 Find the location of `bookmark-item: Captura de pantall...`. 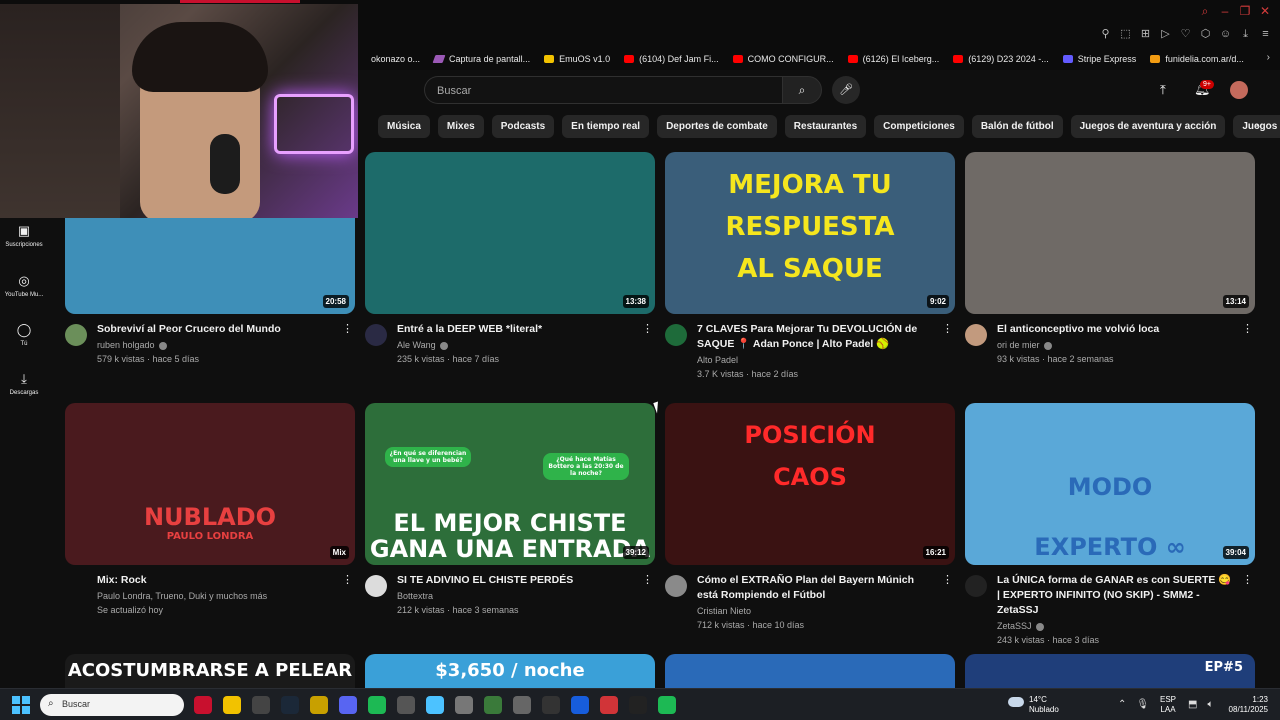

bookmark-item: Captura de pantall... is located at coordinates (481, 59).